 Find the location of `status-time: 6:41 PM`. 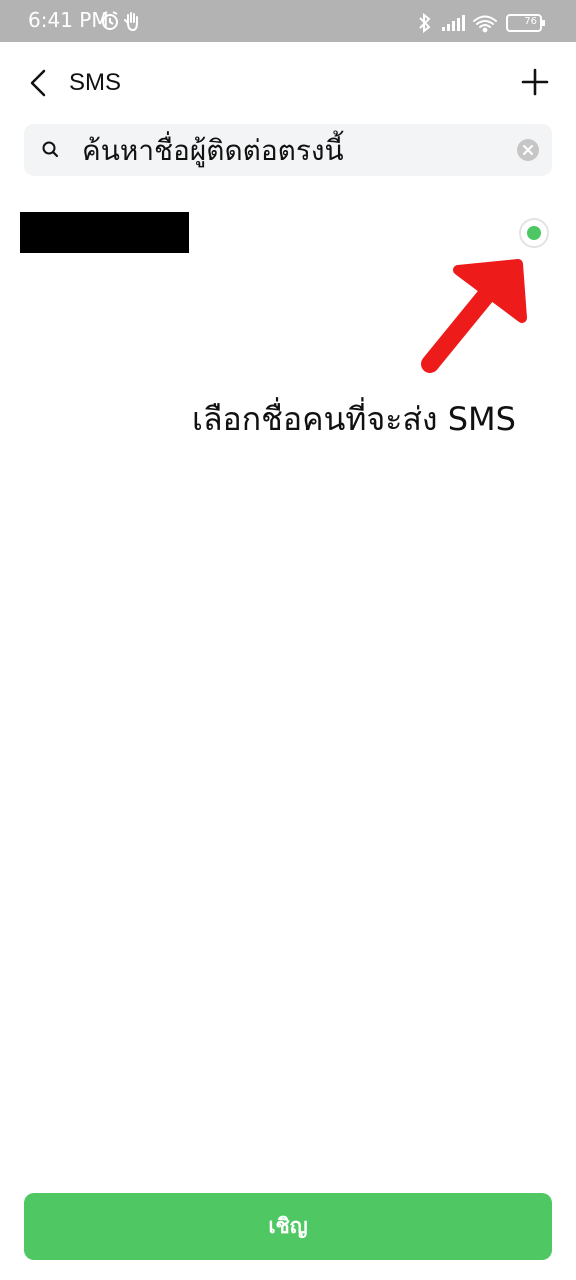

status-time: 6:41 PM is located at coordinates (68, 20).